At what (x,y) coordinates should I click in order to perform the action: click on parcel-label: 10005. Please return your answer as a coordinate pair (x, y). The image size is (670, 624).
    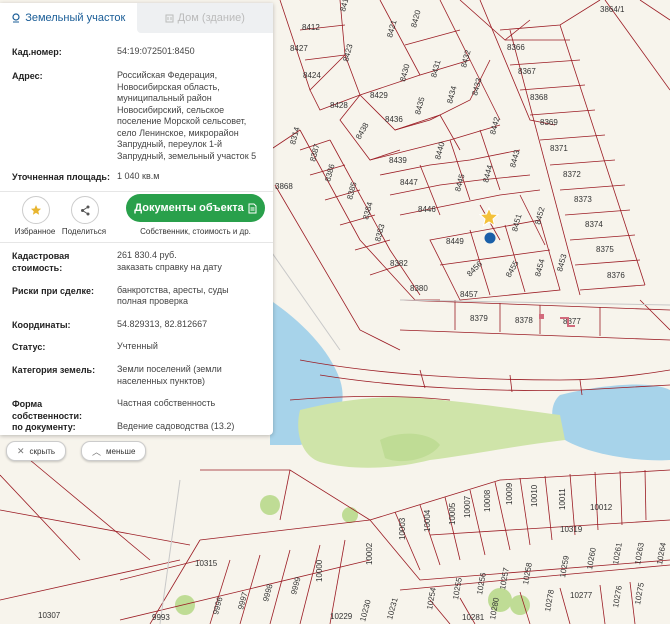
    Looking at the image, I should click on (452, 513).